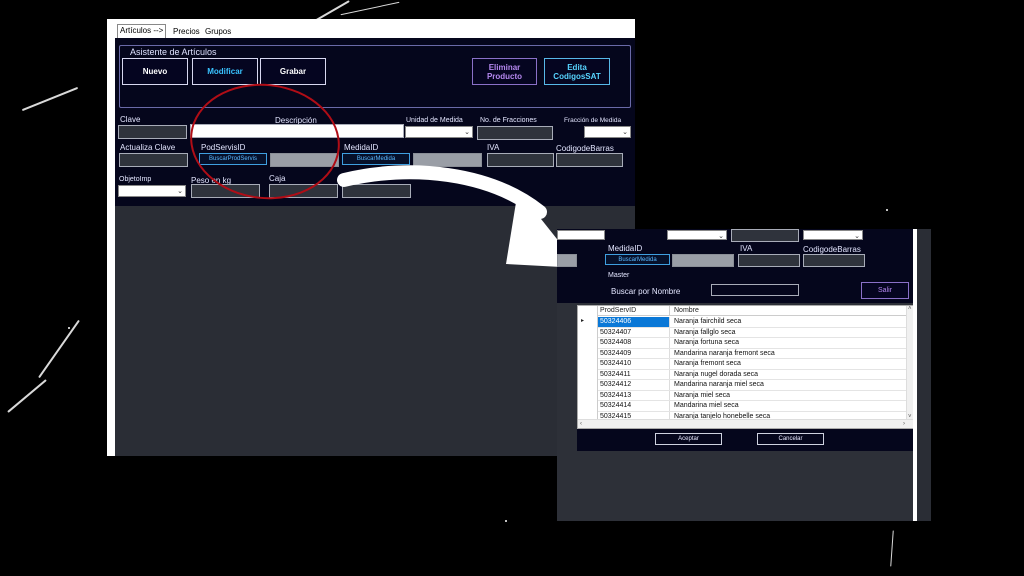  What do you see at coordinates (646, 291) in the screenshot?
I see `buscar-nombre-label: Buscar por Nombre` at bounding box center [646, 291].